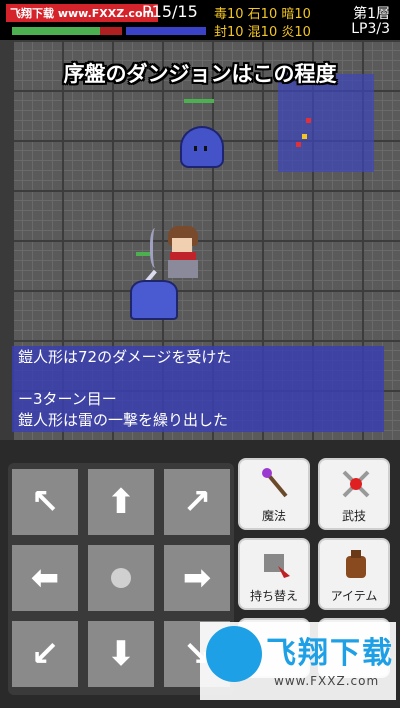 This screenshot has height=708, width=400. I want to click on arrow-down-left-icon: ↙, so click(45, 654).